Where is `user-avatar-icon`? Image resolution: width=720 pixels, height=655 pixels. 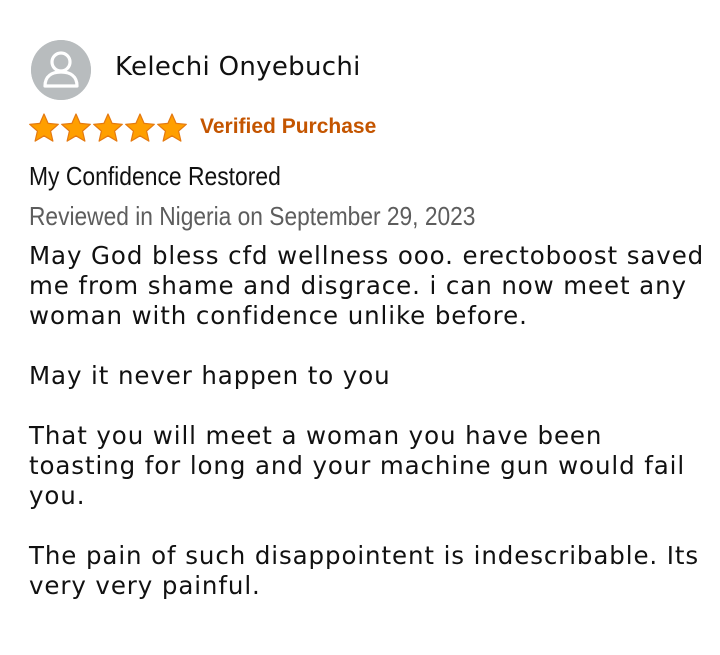
user-avatar-icon is located at coordinates (61, 70).